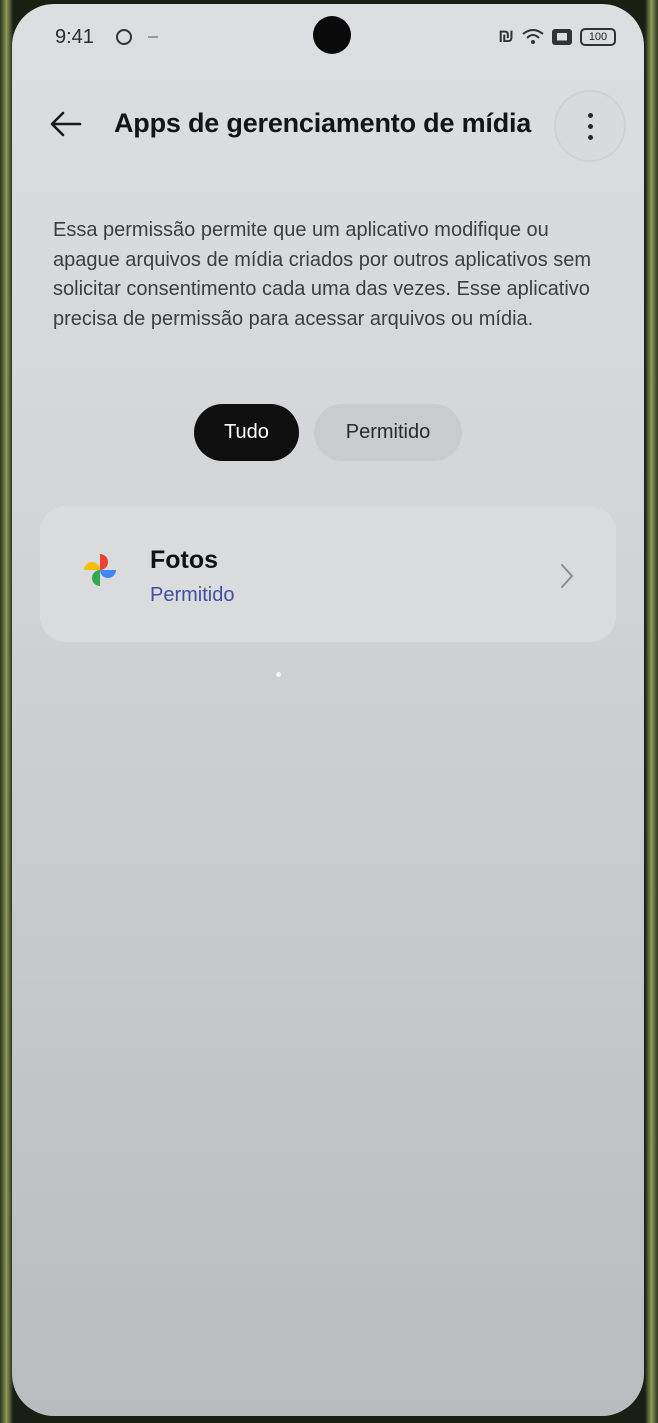 This screenshot has width=658, height=1423. I want to click on app-list-item: Fotos Permitido, so click(328, 574).